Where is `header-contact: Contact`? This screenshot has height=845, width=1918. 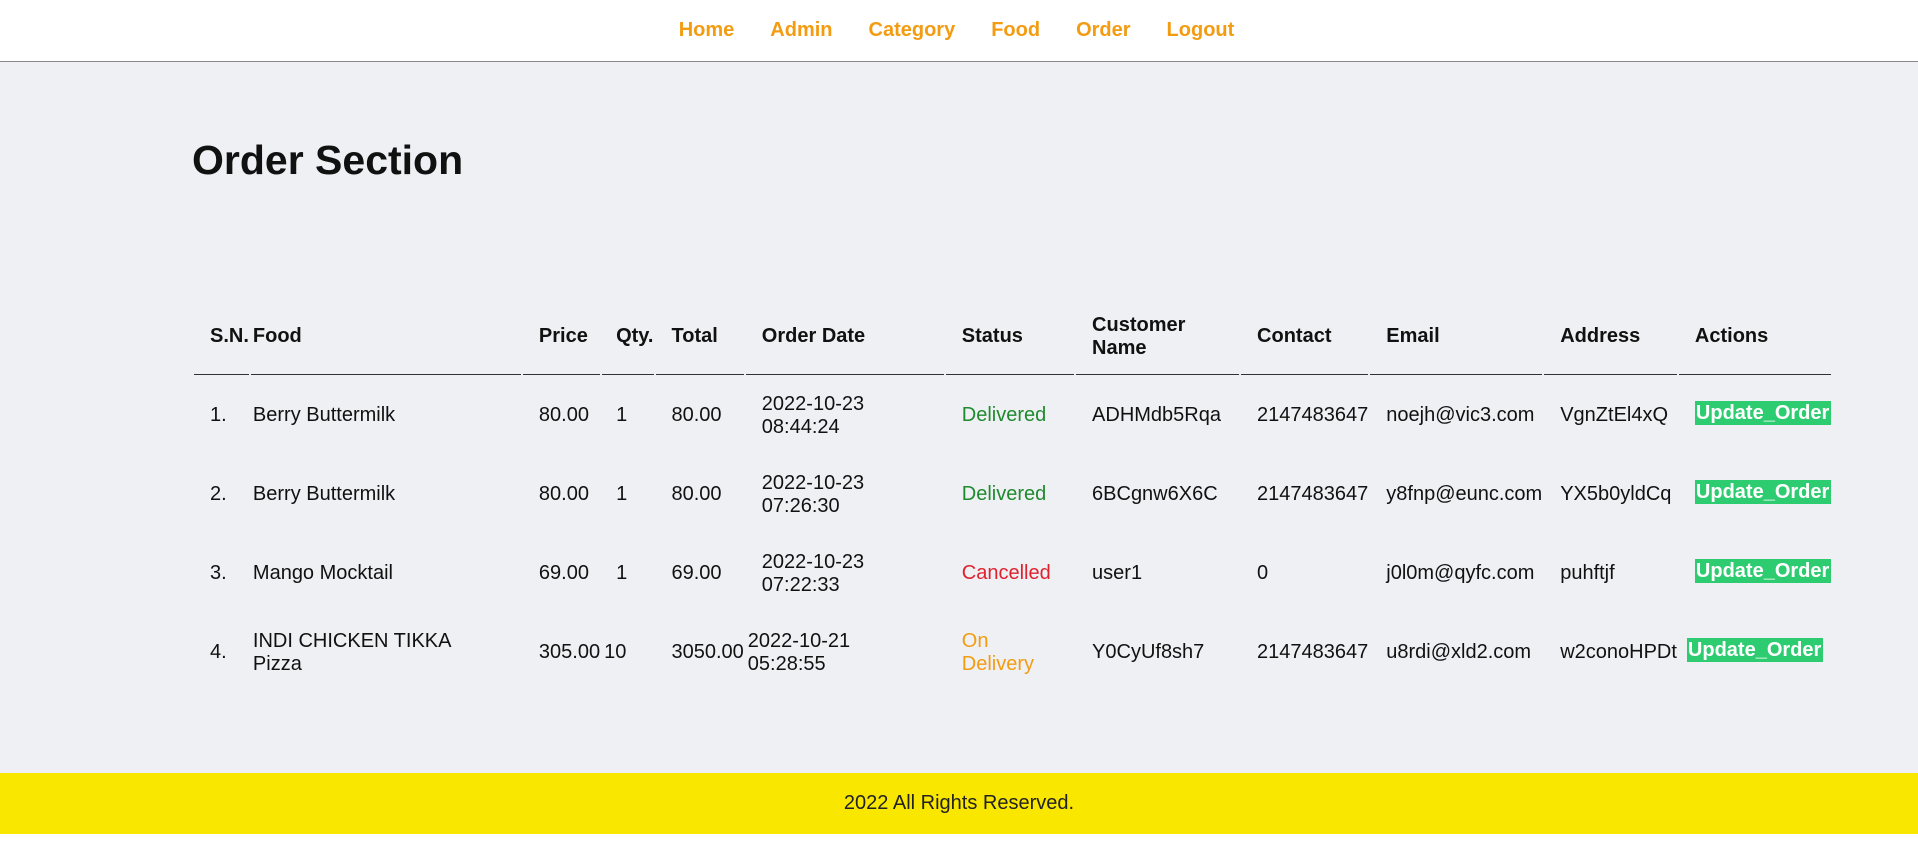 header-contact: Contact is located at coordinates (1305, 342).